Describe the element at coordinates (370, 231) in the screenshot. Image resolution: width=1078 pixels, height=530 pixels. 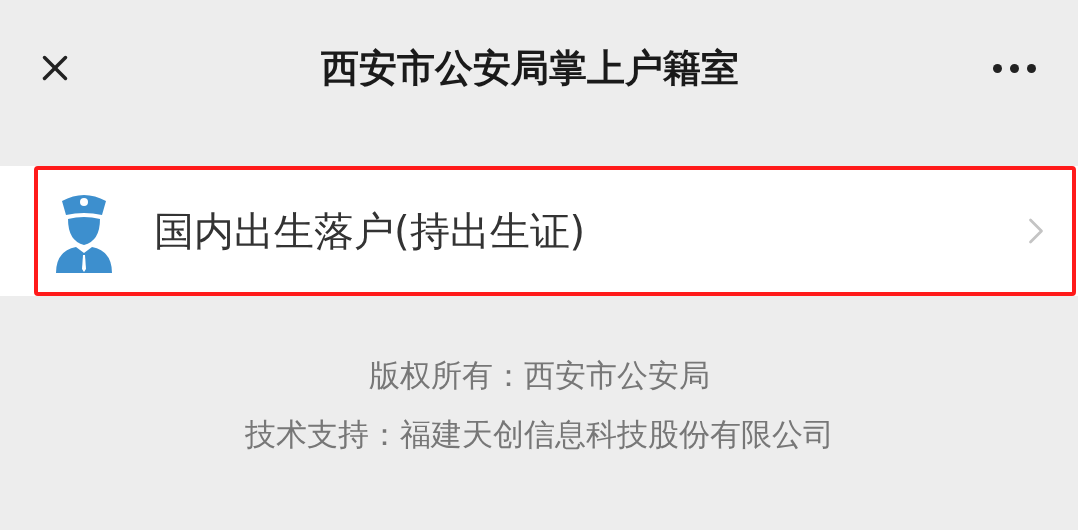
I see `menu-item-label: 国内出生落户(持出生证)` at that location.